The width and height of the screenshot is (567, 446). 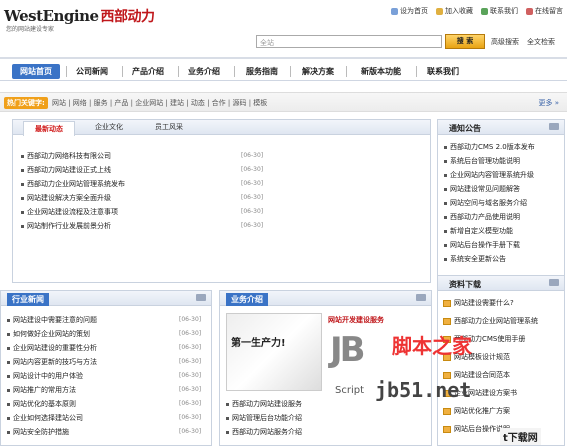 What do you see at coordinates (45, 376) in the screenshot?
I see `list-item: 网站设计中的用户体验` at bounding box center [45, 376].